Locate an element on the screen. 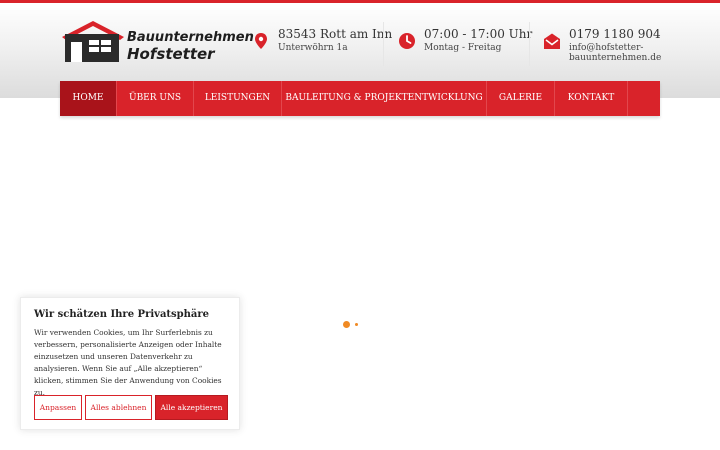  logo-text-line2: Hofstetter is located at coordinates (171, 54).